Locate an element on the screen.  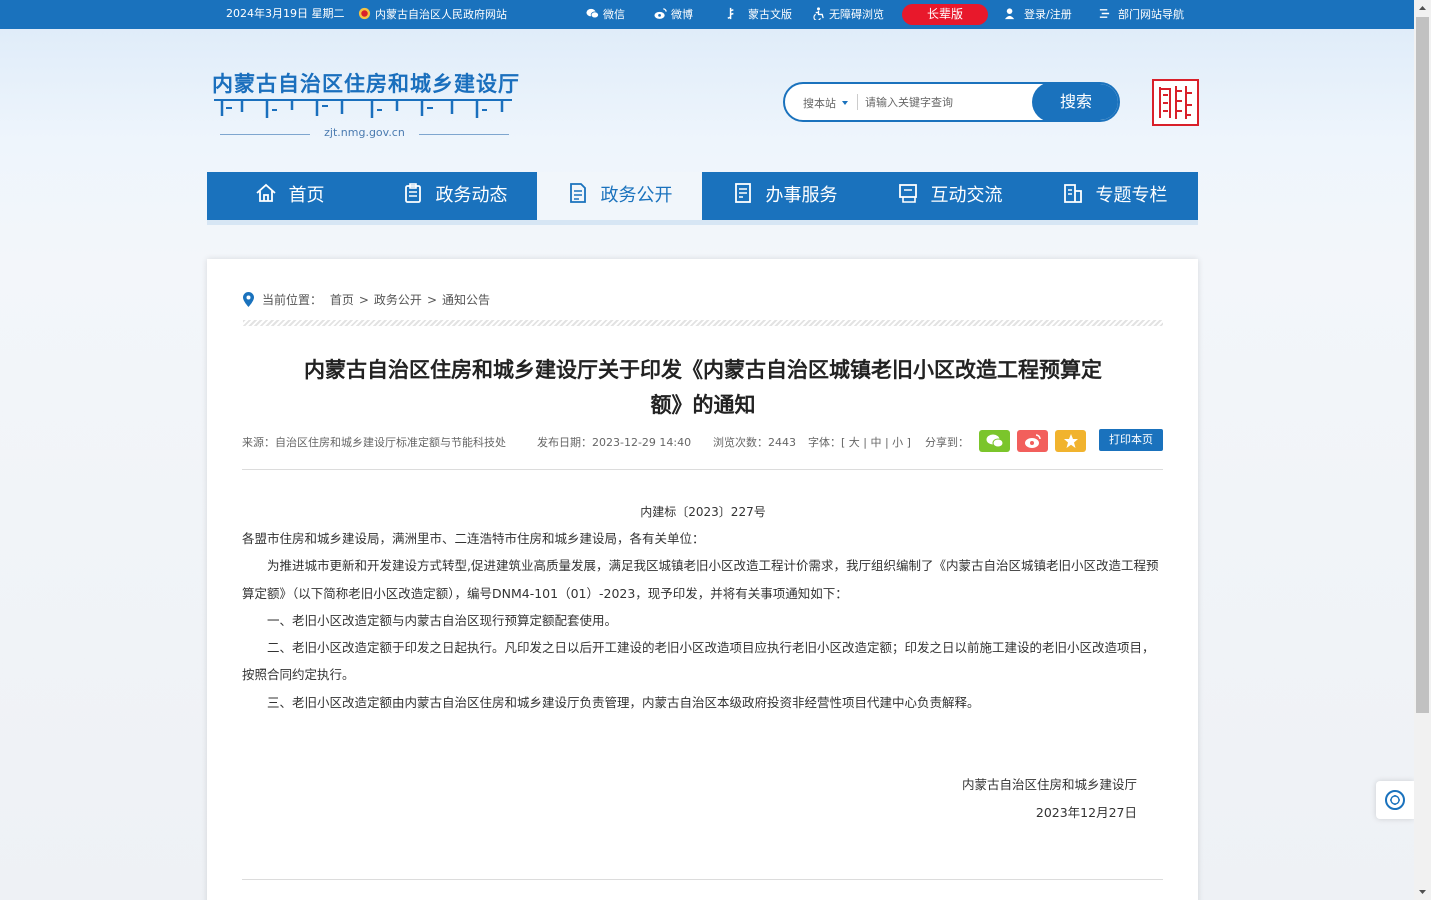
mongolian-version-link: 蒙古文版 is located at coordinates (758, 14).